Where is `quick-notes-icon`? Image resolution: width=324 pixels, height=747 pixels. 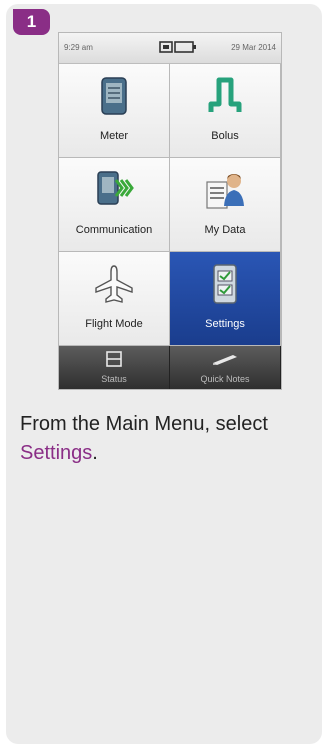 quick-notes-icon is located at coordinates (225, 360).